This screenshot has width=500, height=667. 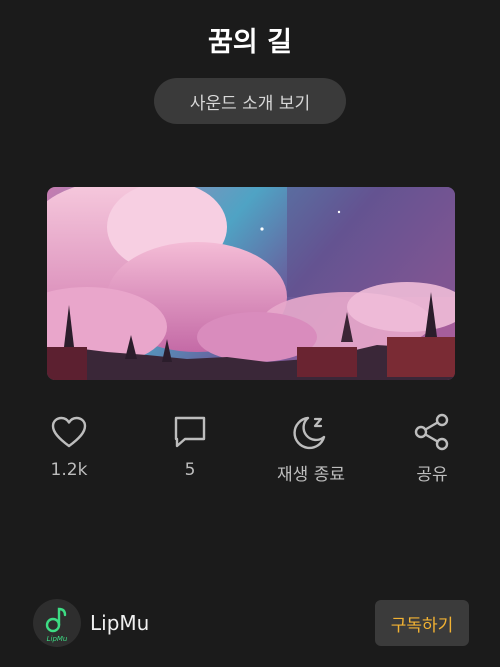 I want to click on page-title: 꿈의 길, so click(x=250, y=42).